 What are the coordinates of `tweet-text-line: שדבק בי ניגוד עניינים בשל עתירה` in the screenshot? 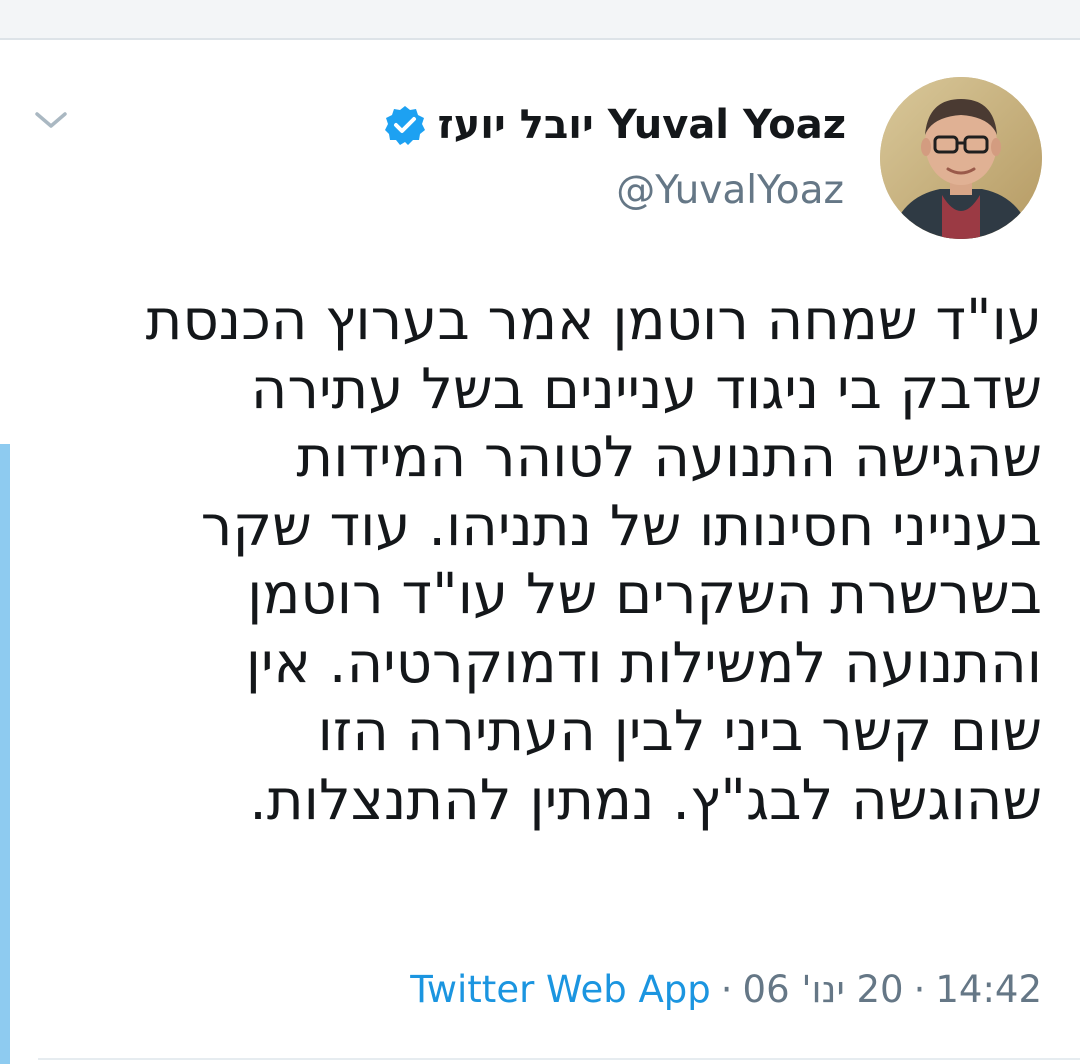 It's located at (646, 389).